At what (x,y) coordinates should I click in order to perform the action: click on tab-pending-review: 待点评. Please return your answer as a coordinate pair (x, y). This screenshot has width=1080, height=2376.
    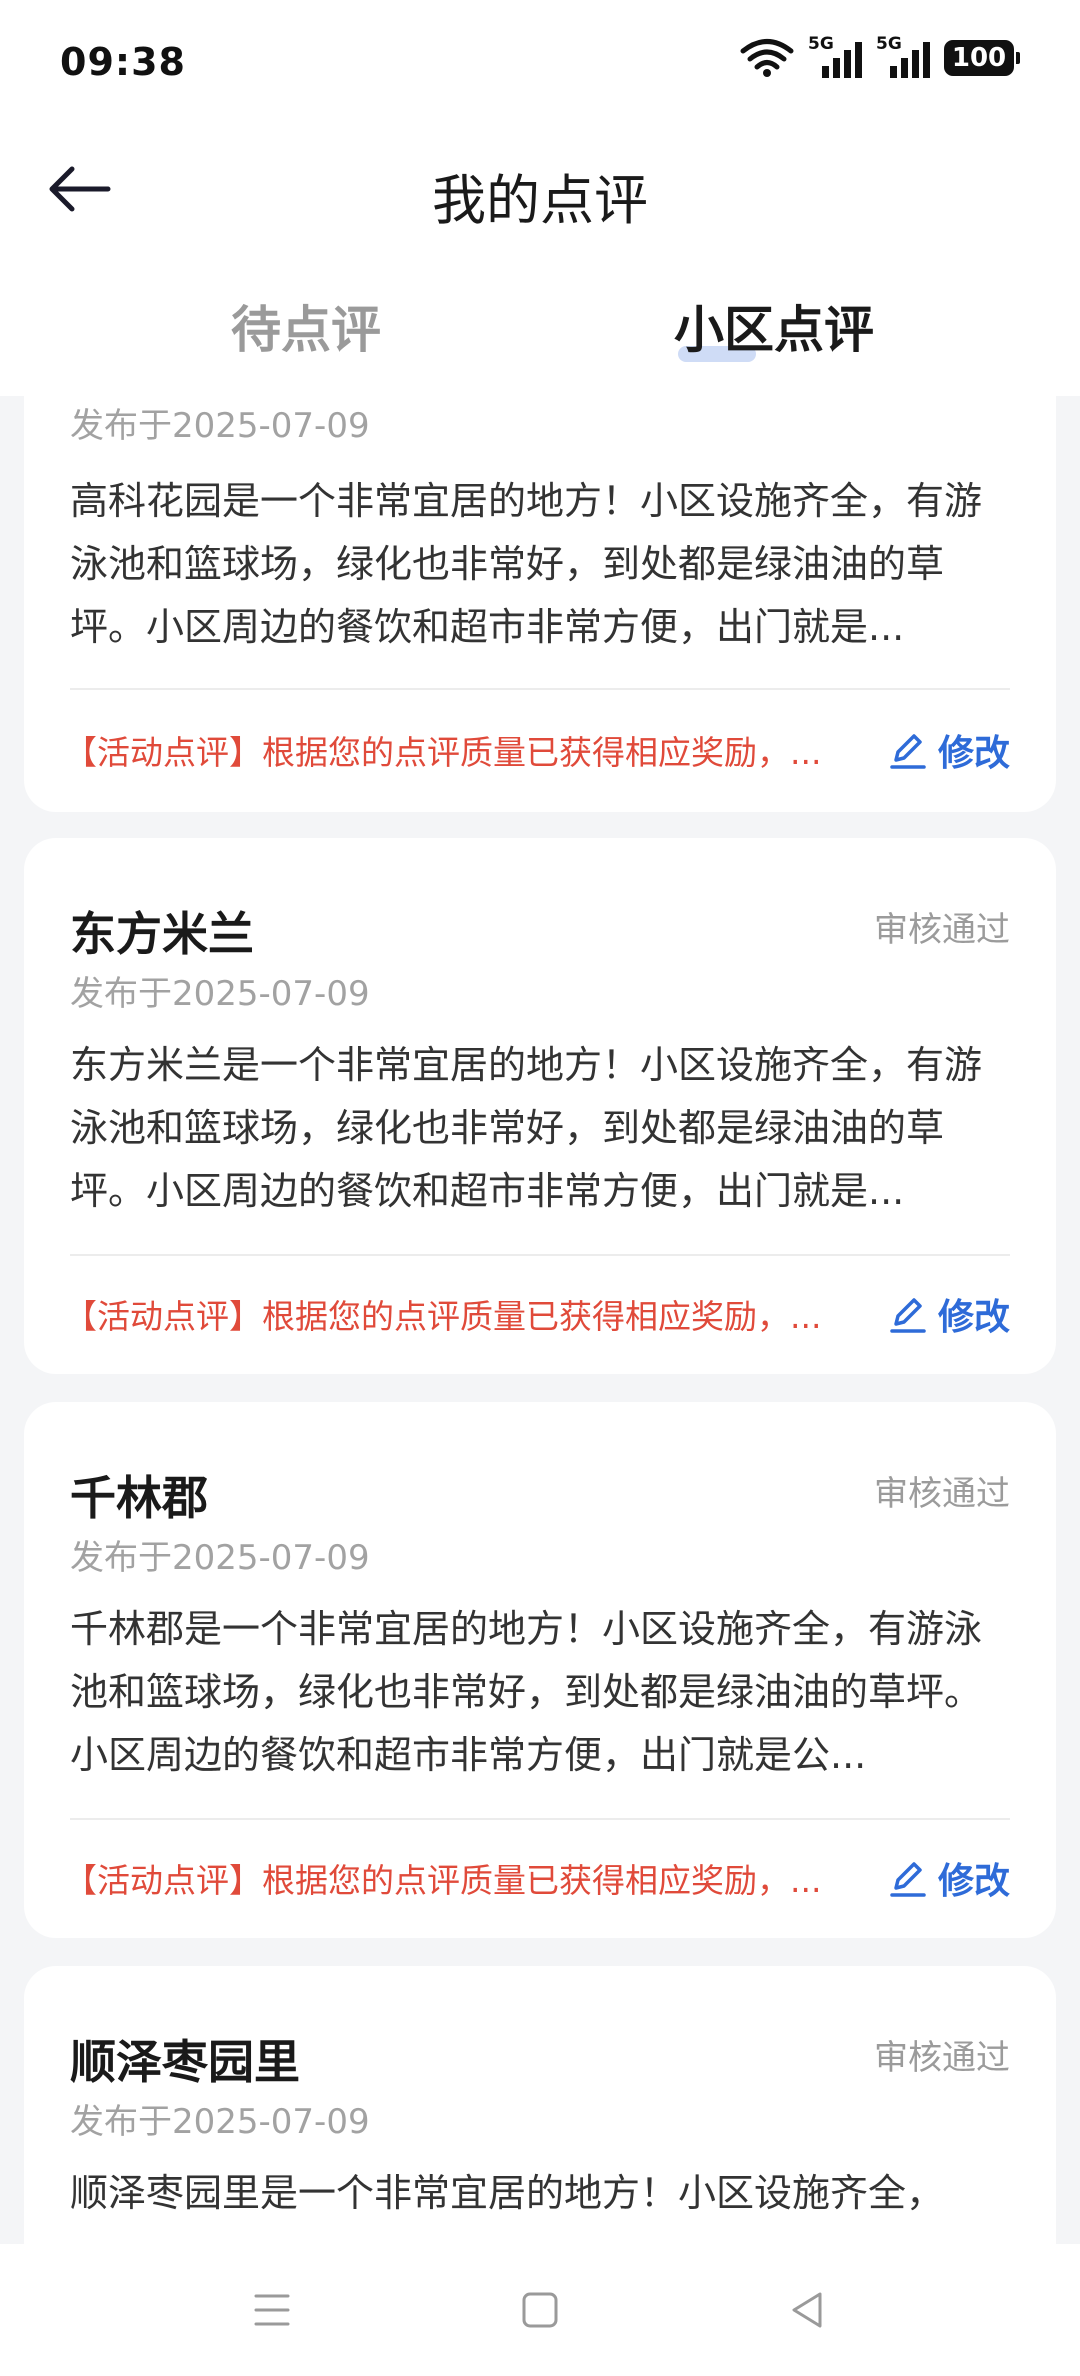
    Looking at the image, I should click on (306, 326).